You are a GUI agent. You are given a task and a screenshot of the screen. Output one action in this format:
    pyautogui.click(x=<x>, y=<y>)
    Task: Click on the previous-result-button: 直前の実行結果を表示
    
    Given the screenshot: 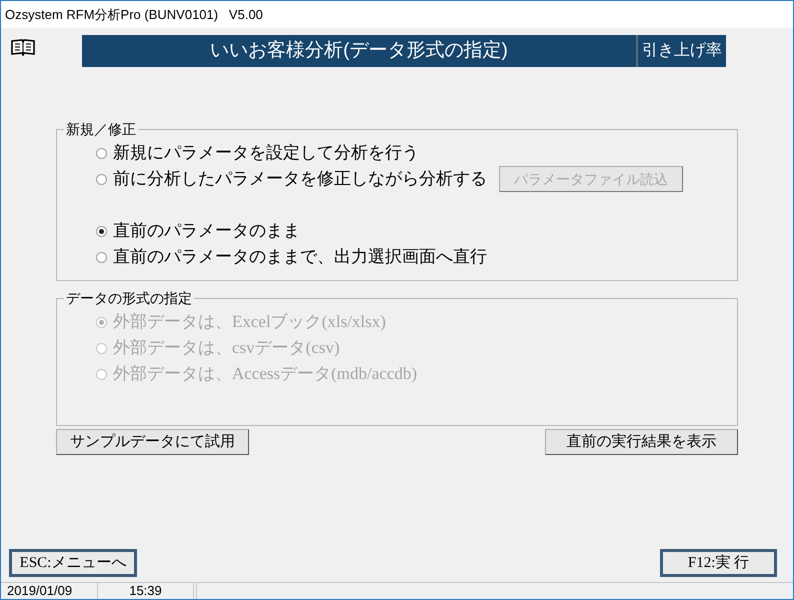 What is the action you would take?
    pyautogui.click(x=641, y=442)
    